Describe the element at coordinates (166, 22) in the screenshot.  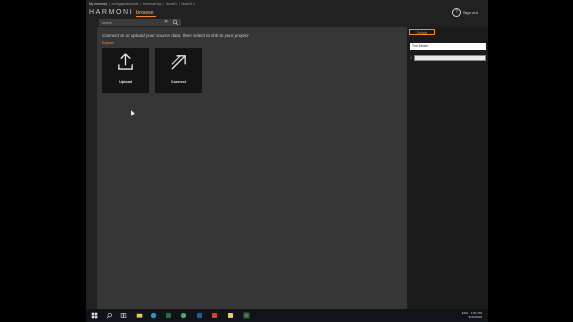
I see `close-icon: ✕` at that location.